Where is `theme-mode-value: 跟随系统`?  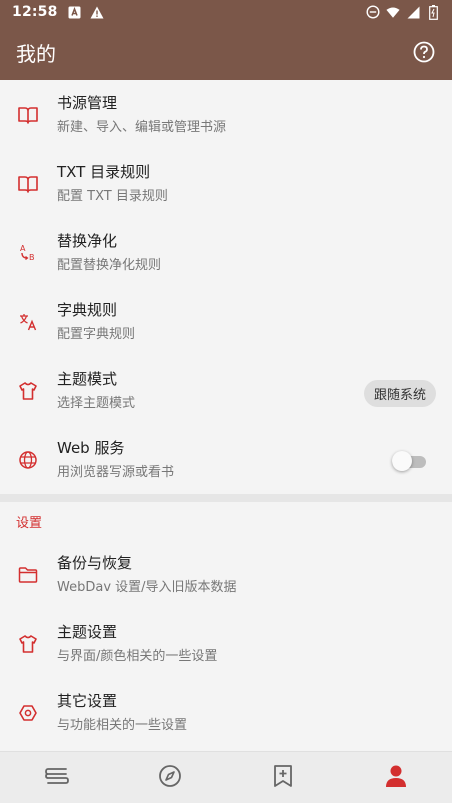
theme-mode-value: 跟随系统 is located at coordinates (399, 393).